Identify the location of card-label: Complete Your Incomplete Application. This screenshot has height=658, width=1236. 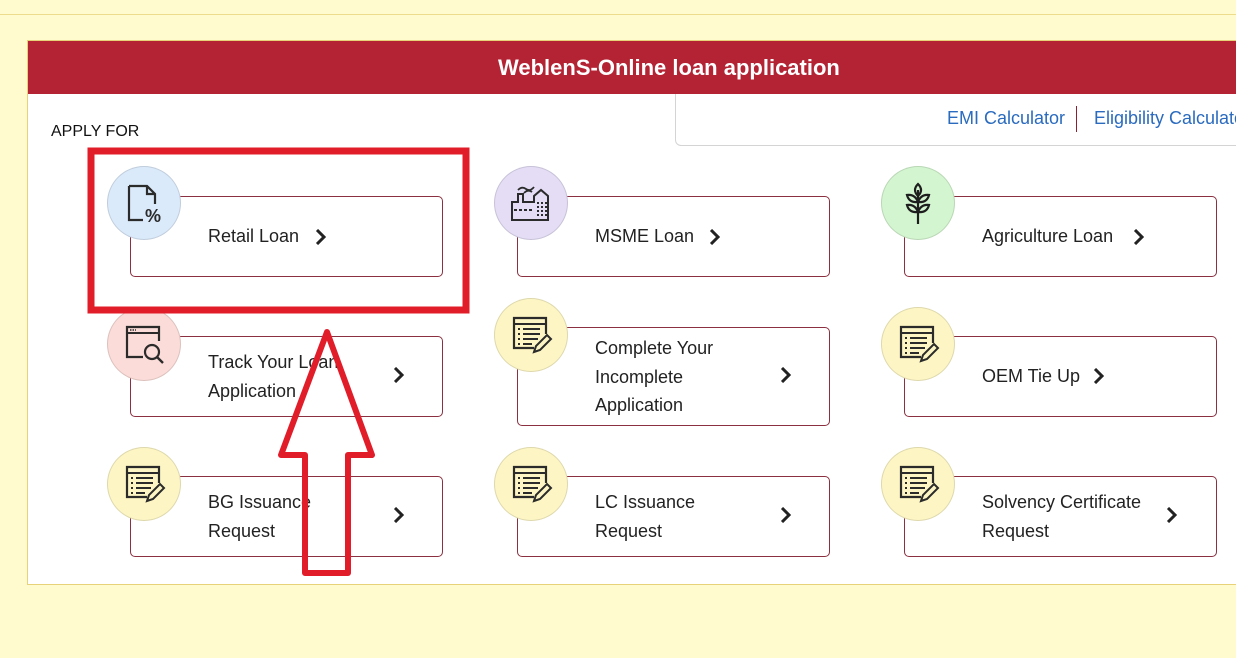
(654, 377).